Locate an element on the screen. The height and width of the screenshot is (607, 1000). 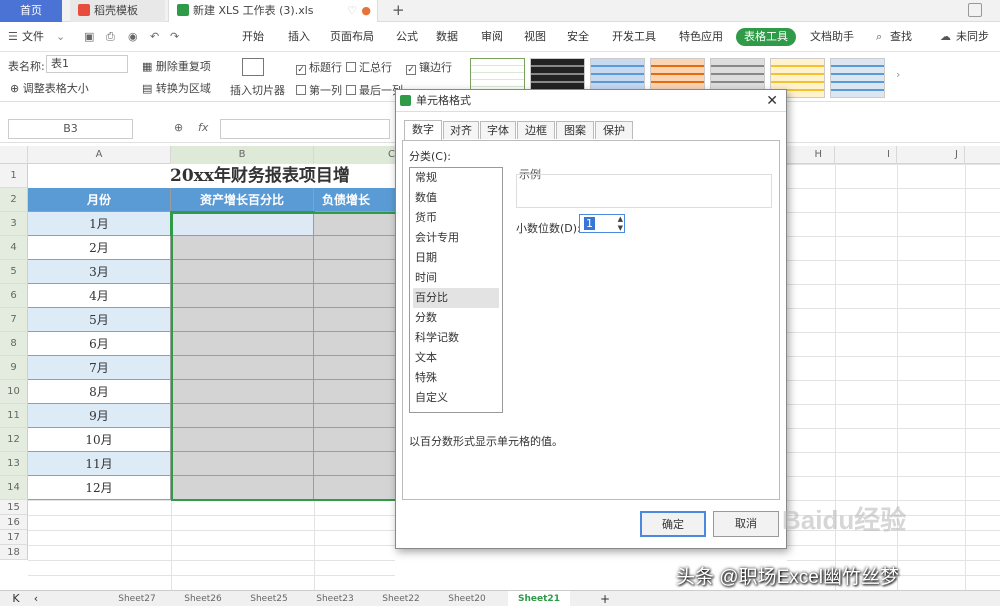
sheet-tab: Sheet25 is located at coordinates (269, 599).